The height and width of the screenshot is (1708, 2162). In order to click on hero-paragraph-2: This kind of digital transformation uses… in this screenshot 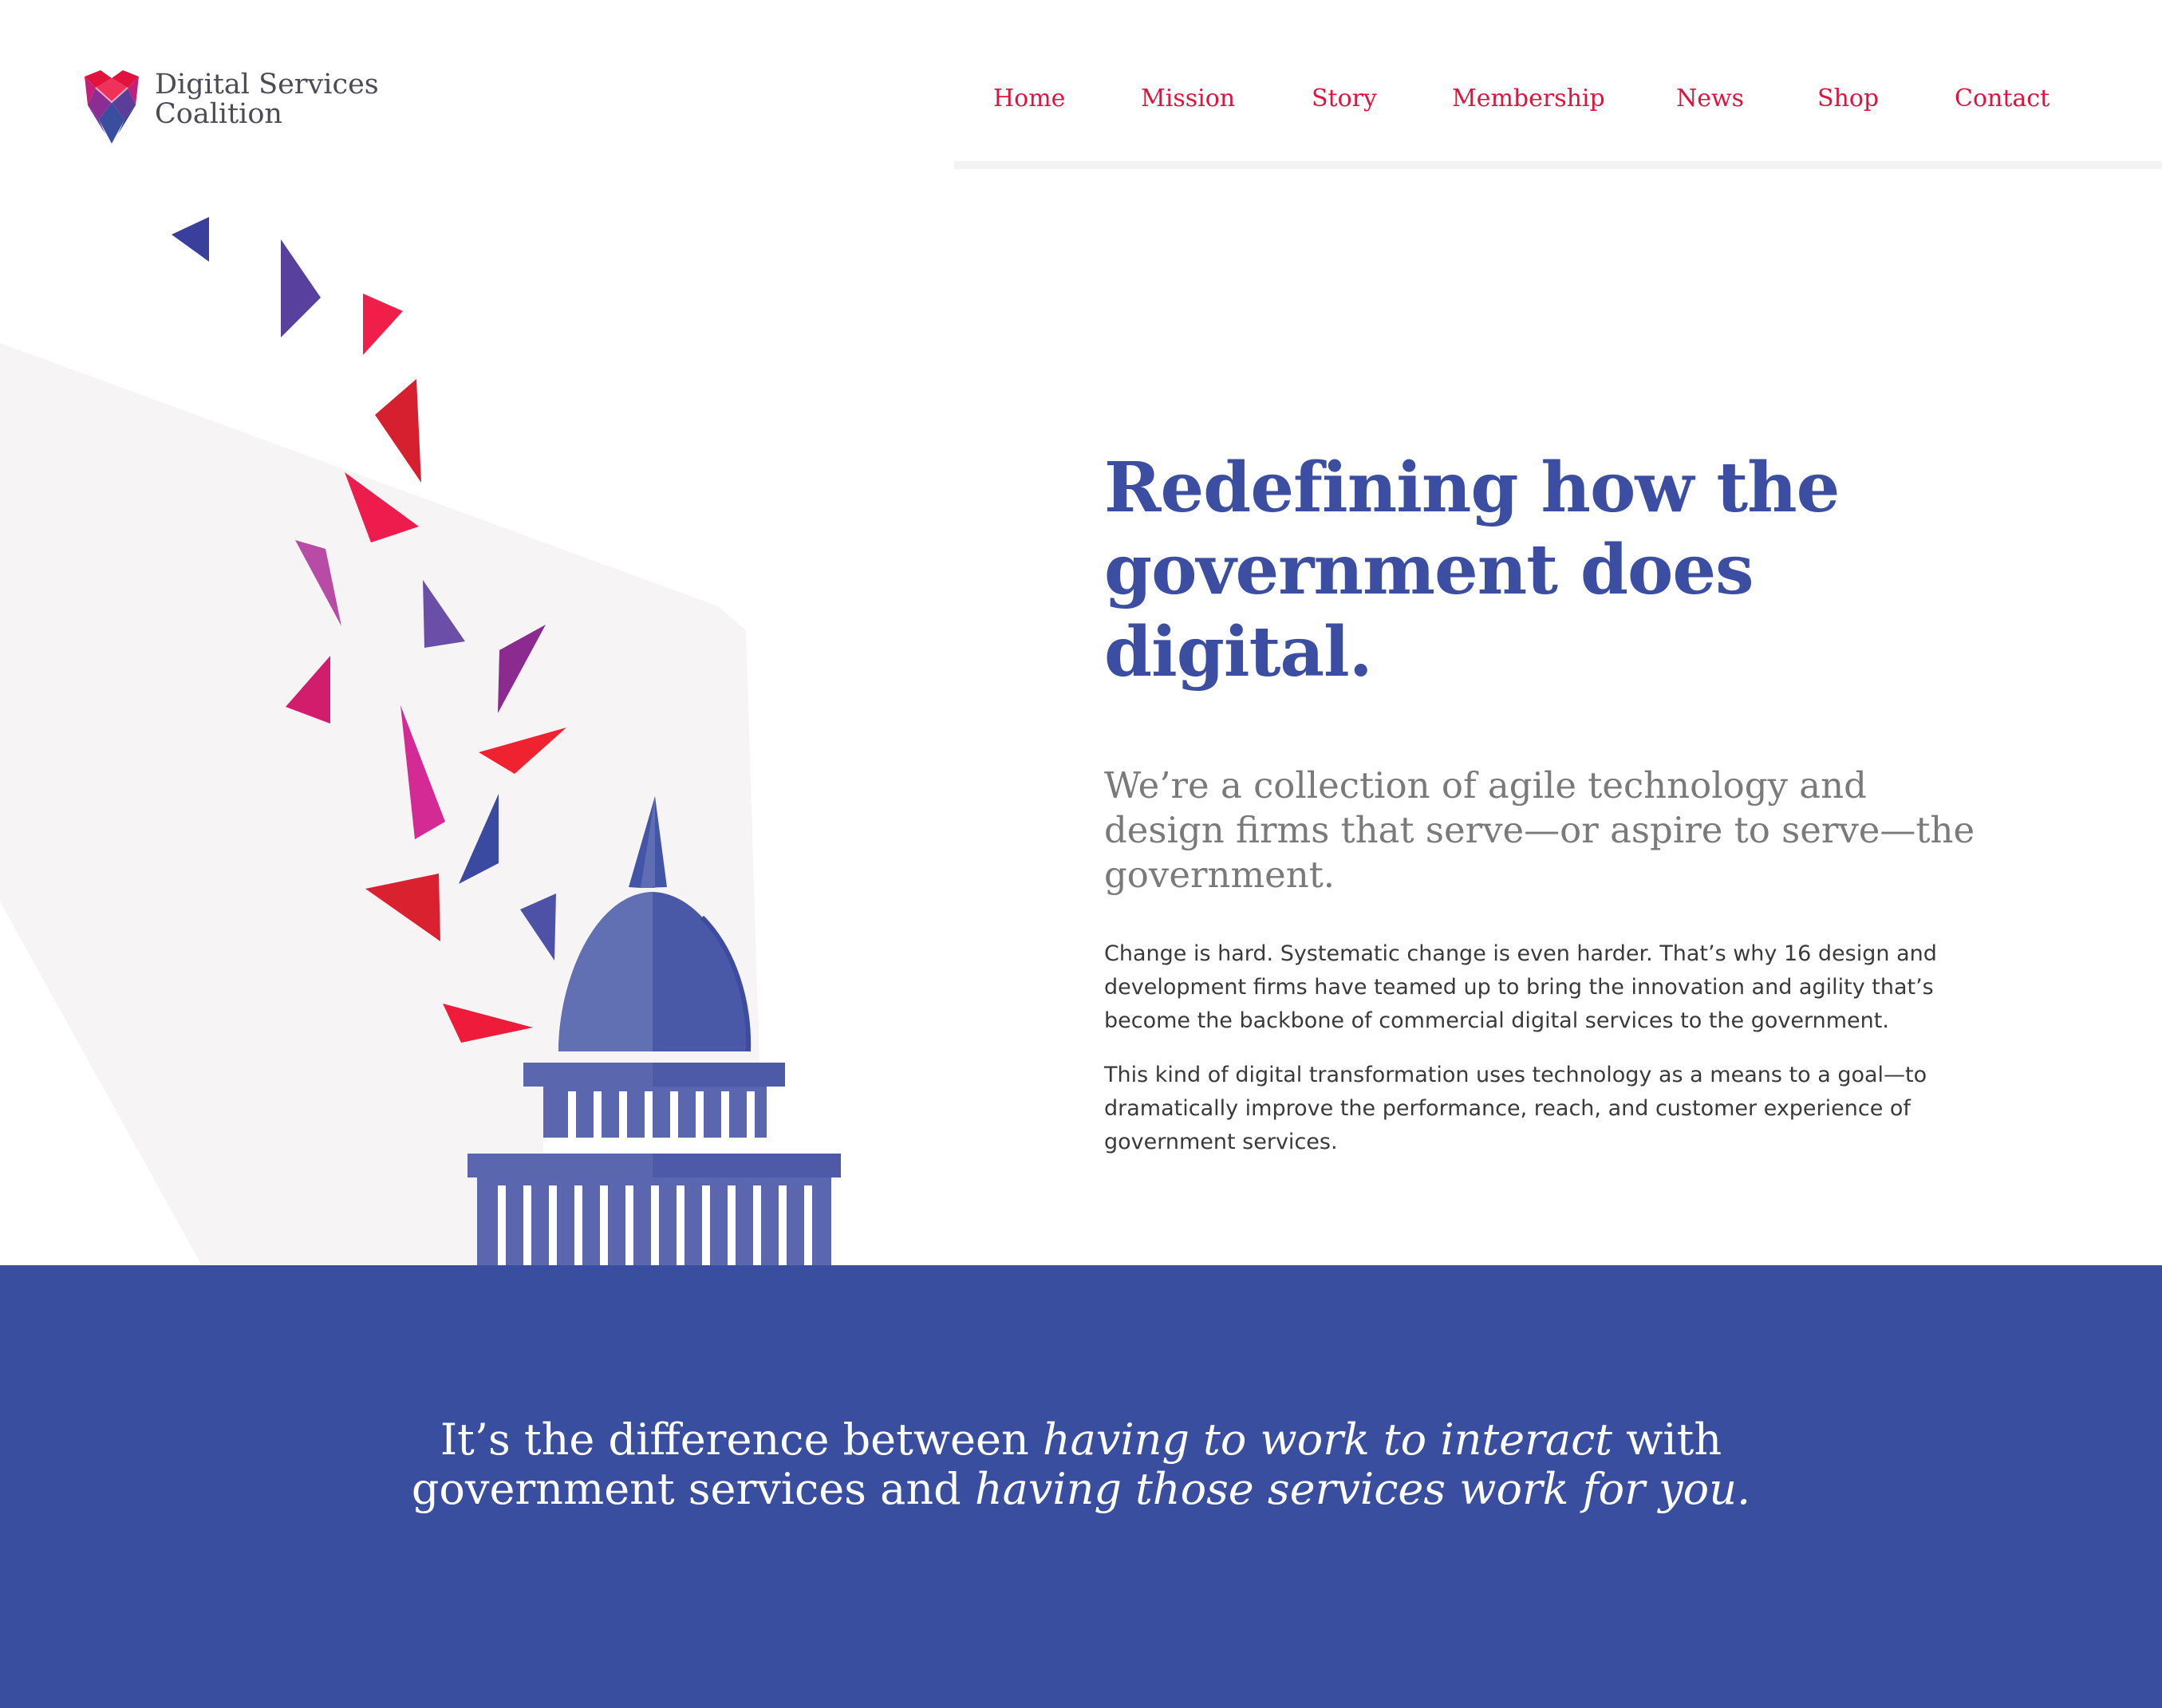, I will do `click(1515, 1108)`.